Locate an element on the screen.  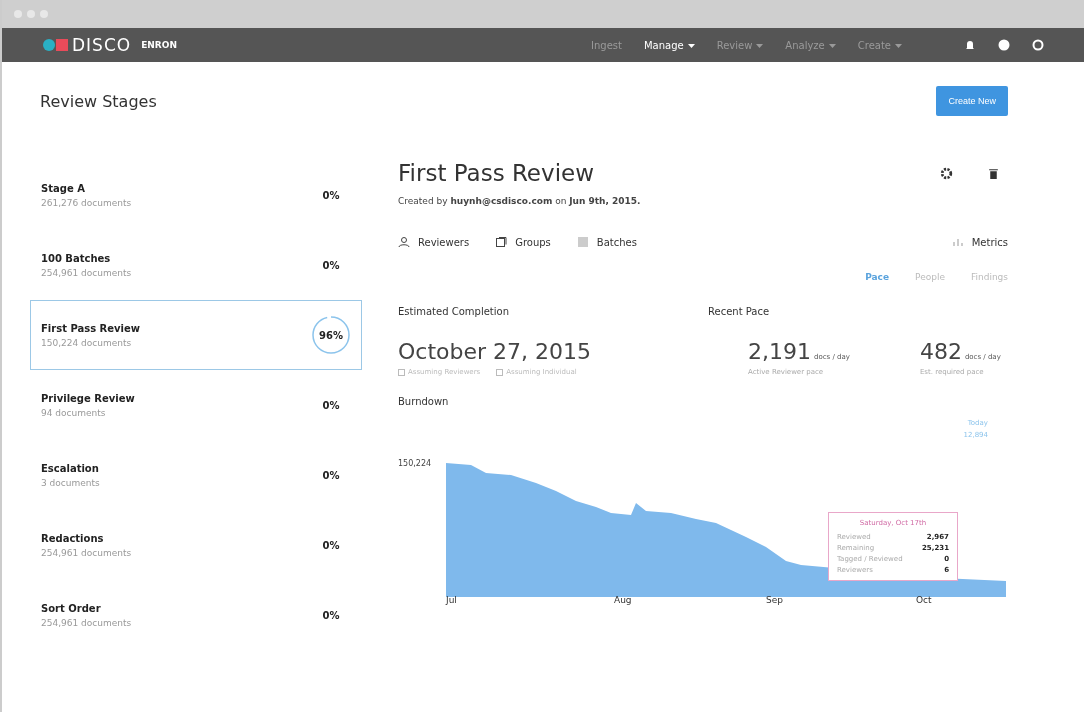
document-count: 3 documents is located at coordinates (70, 482).